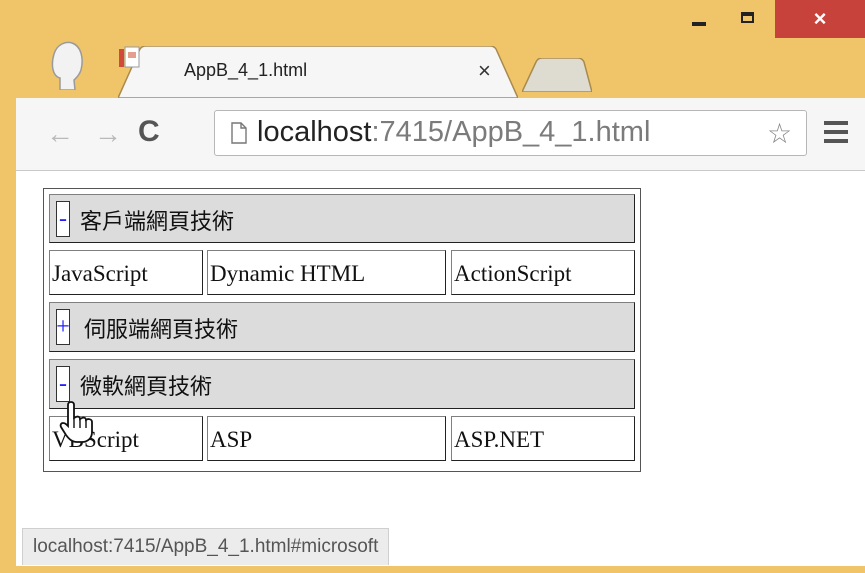 This screenshot has height=573, width=865. Describe the element at coordinates (149, 132) in the screenshot. I see `reload-icon: C` at that location.